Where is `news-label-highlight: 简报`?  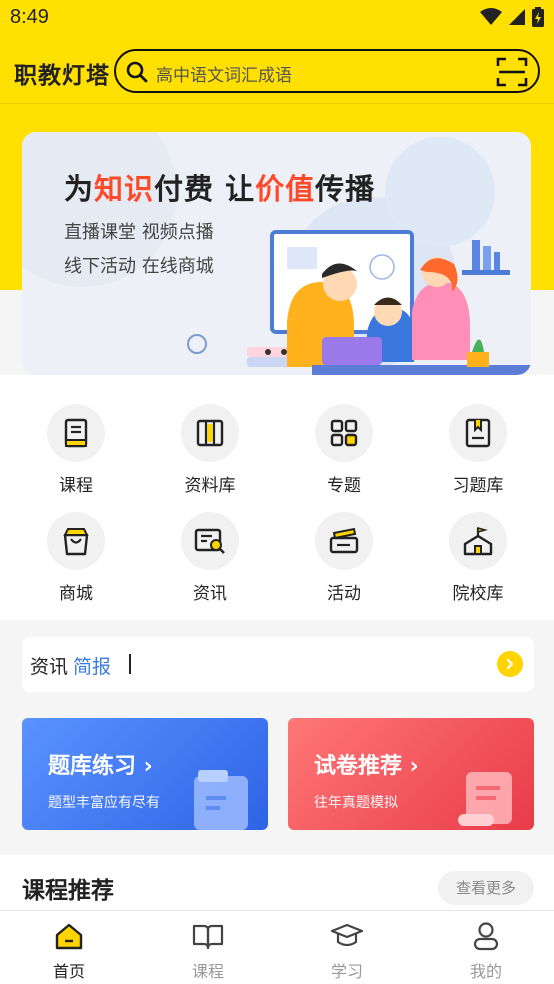
news-label-highlight: 简报 is located at coordinates (92, 667).